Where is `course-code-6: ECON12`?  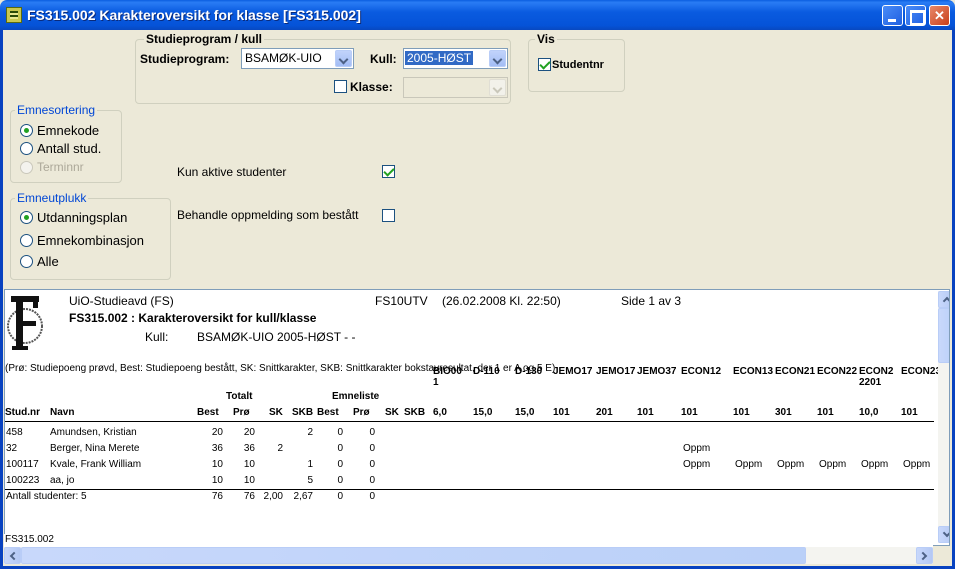 course-code-6: ECON12 is located at coordinates (701, 371).